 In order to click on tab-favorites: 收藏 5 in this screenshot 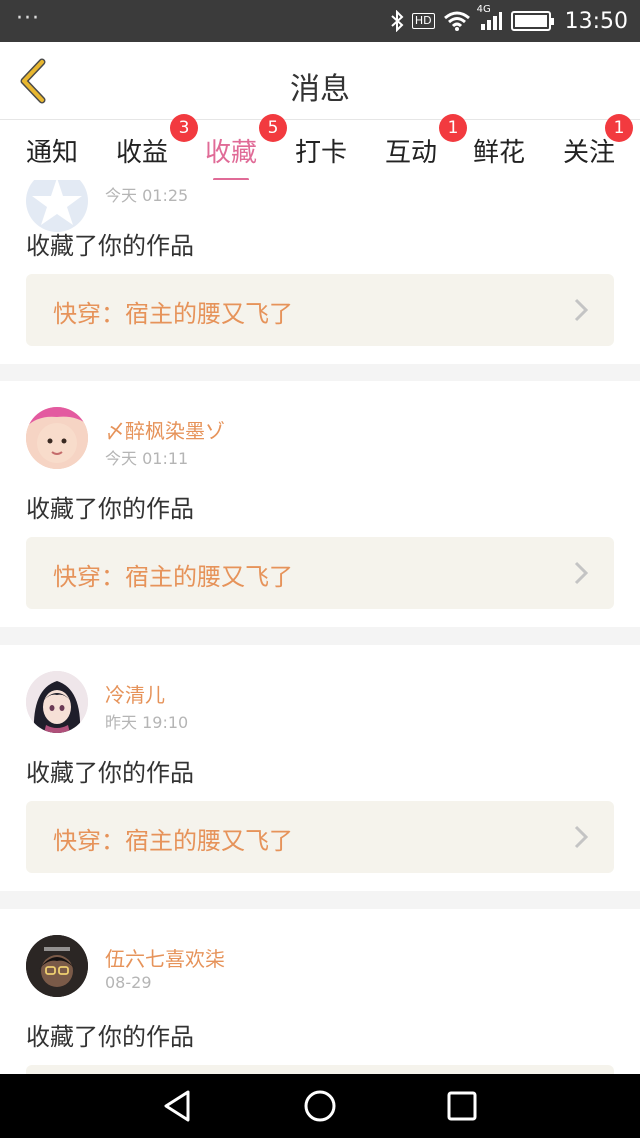, I will do `click(246, 147)`.